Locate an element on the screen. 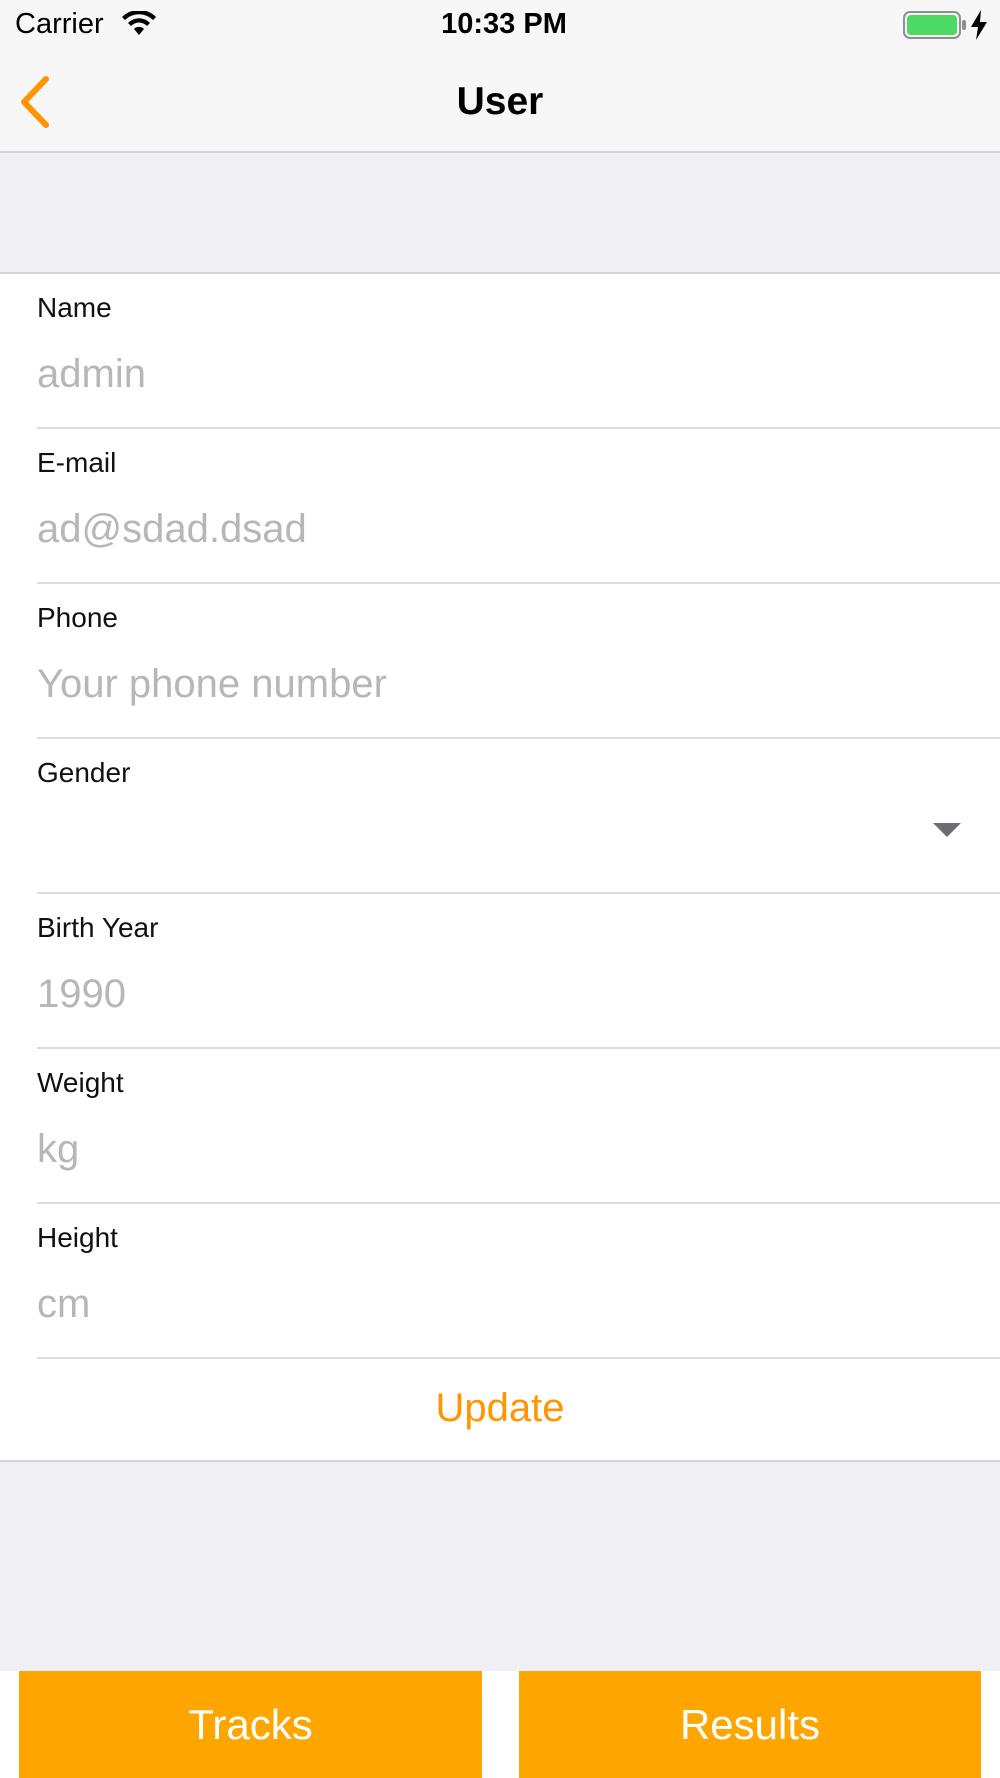 The image size is (1000, 1778). tracks-button: Tracks is located at coordinates (250, 1724).